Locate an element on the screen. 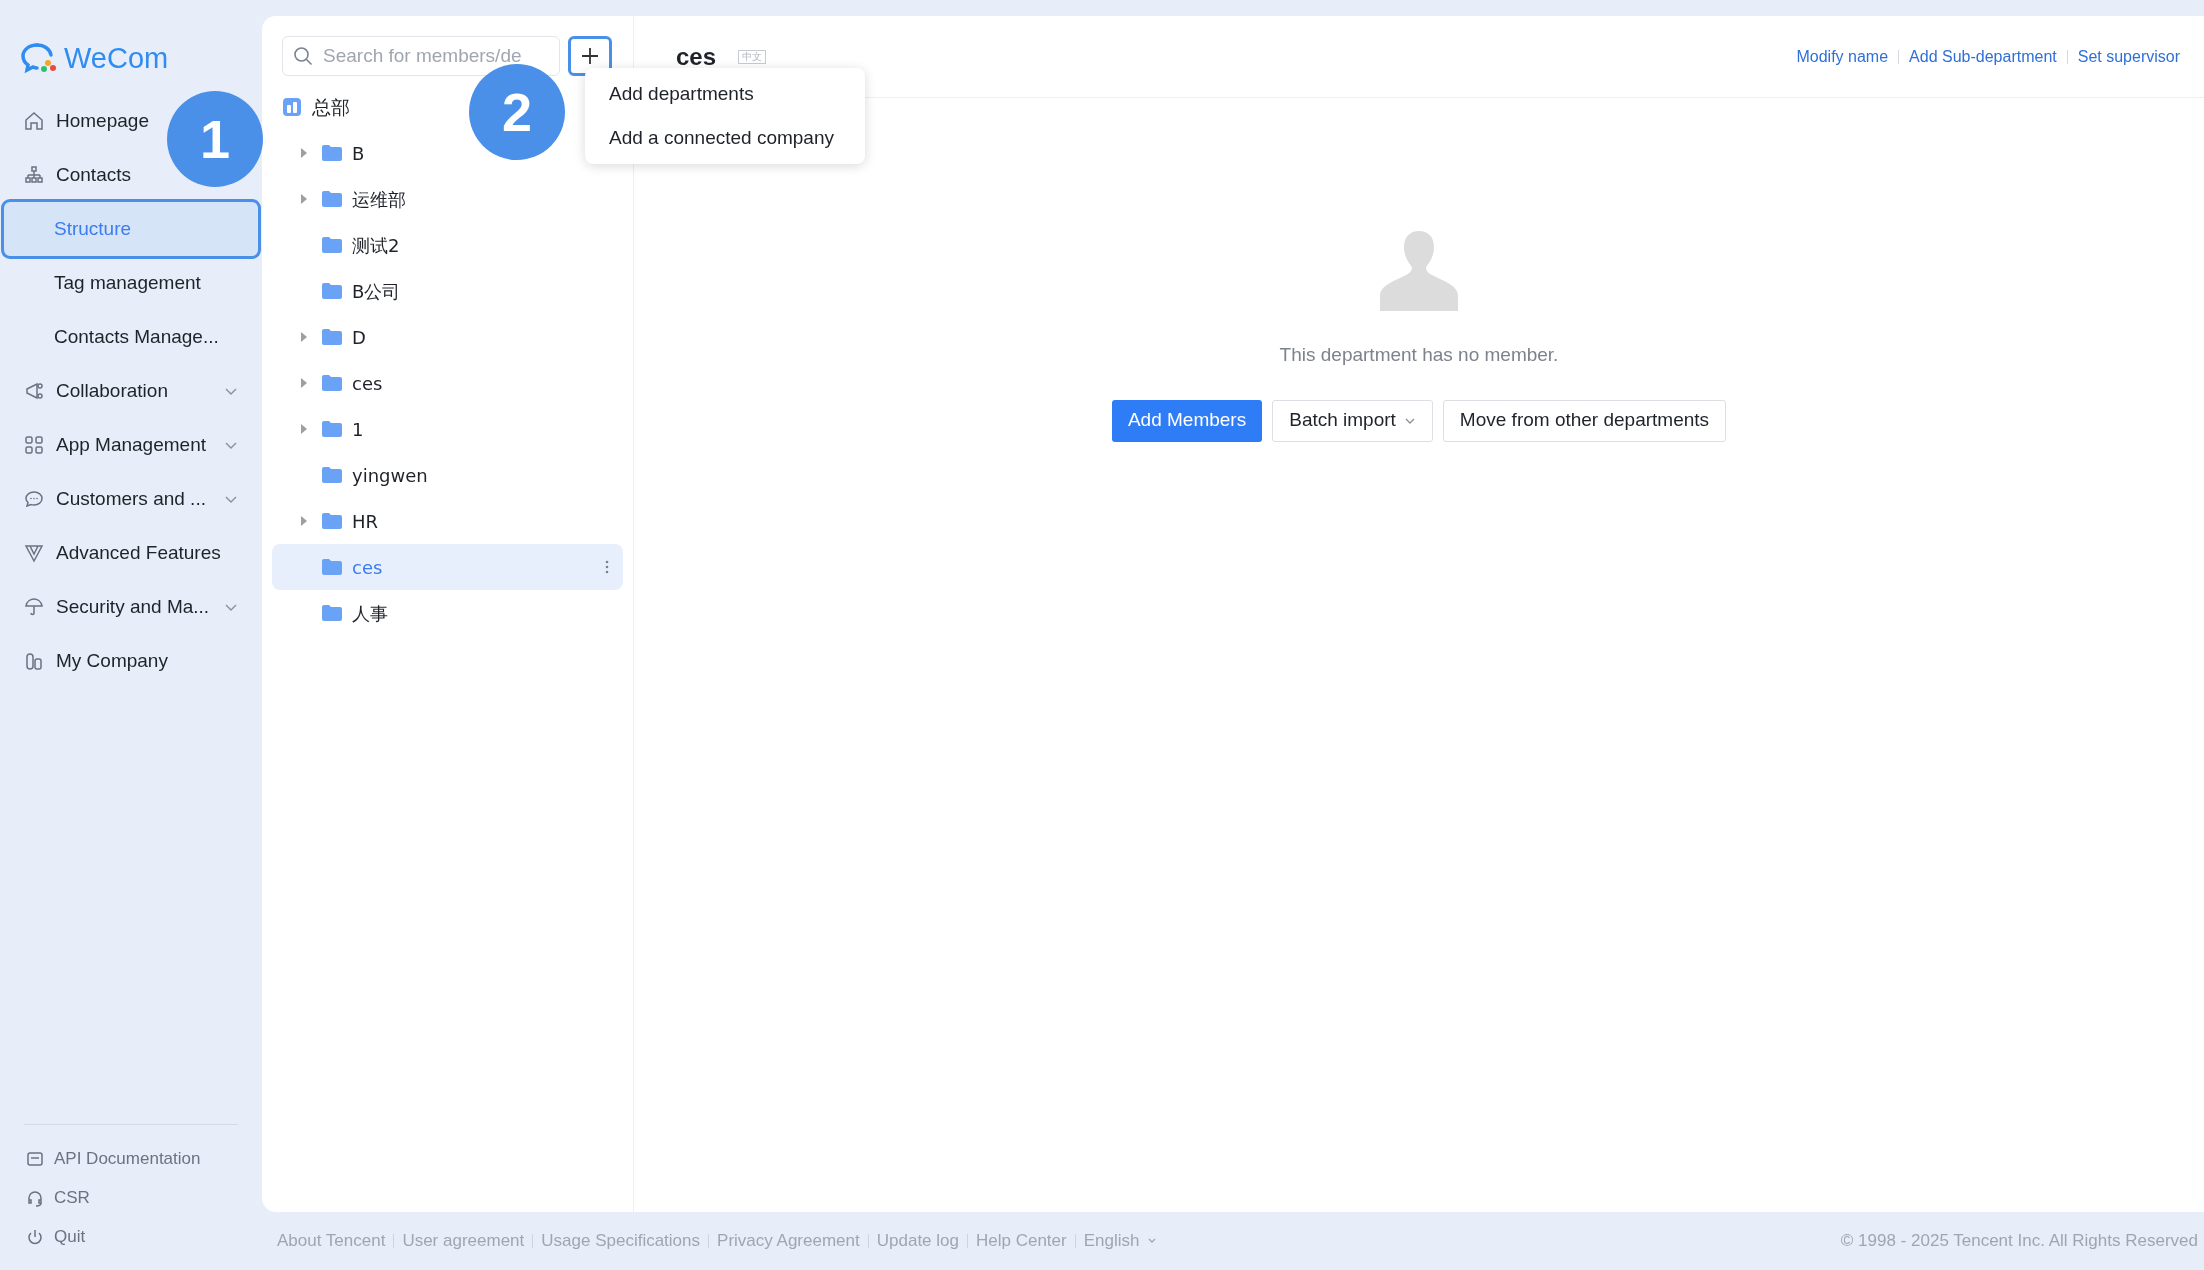 This screenshot has height=1270, width=2204. menu-item: Add a connected company is located at coordinates (725, 138).